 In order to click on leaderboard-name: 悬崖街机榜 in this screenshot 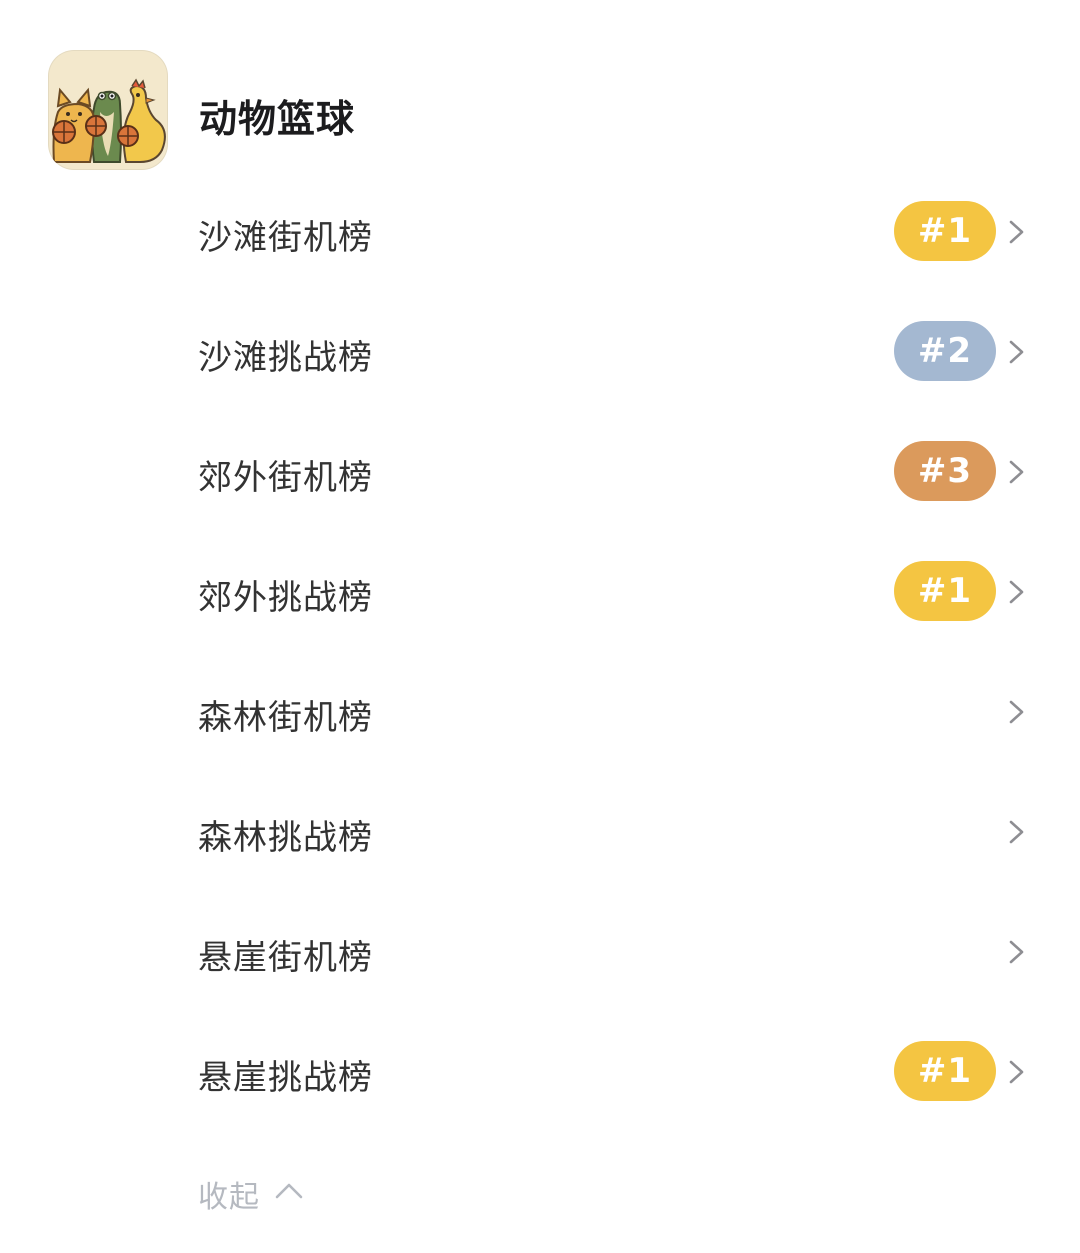, I will do `click(285, 958)`.